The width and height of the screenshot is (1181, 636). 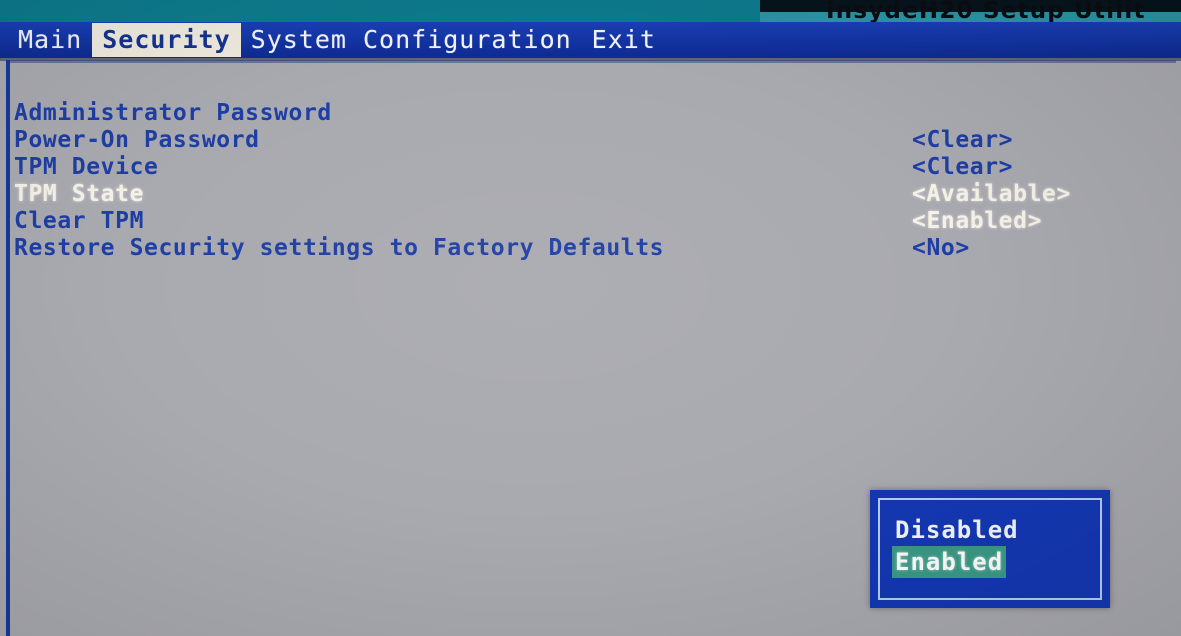 What do you see at coordinates (977, 221) in the screenshot?
I see `setting-value: <Enabled>` at bounding box center [977, 221].